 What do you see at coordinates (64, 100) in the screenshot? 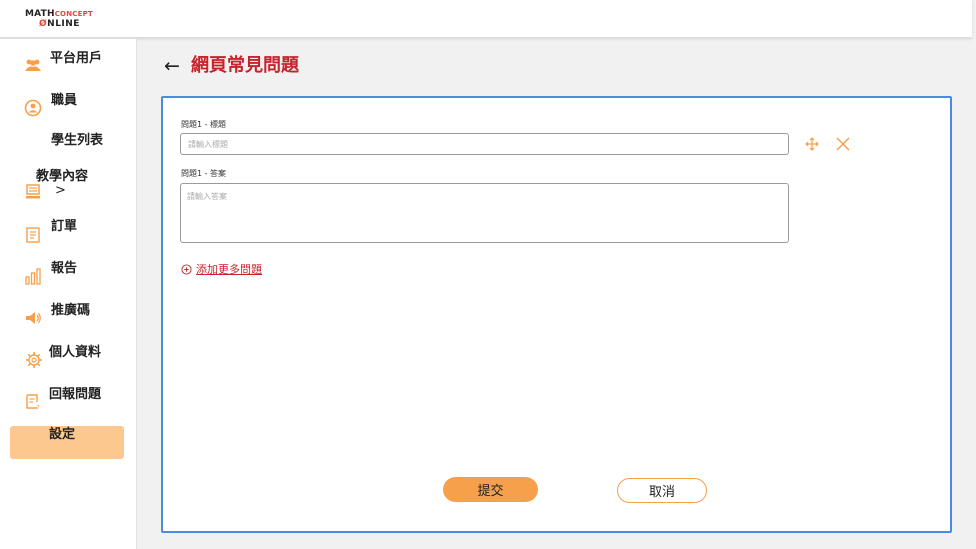
I see `sidebar-item-label: 職員` at bounding box center [64, 100].